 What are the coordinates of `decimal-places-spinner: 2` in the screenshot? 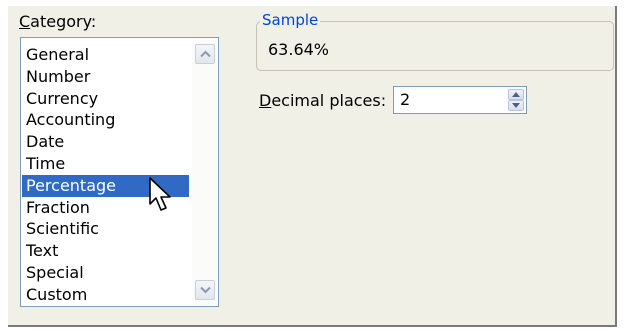 It's located at (460, 100).